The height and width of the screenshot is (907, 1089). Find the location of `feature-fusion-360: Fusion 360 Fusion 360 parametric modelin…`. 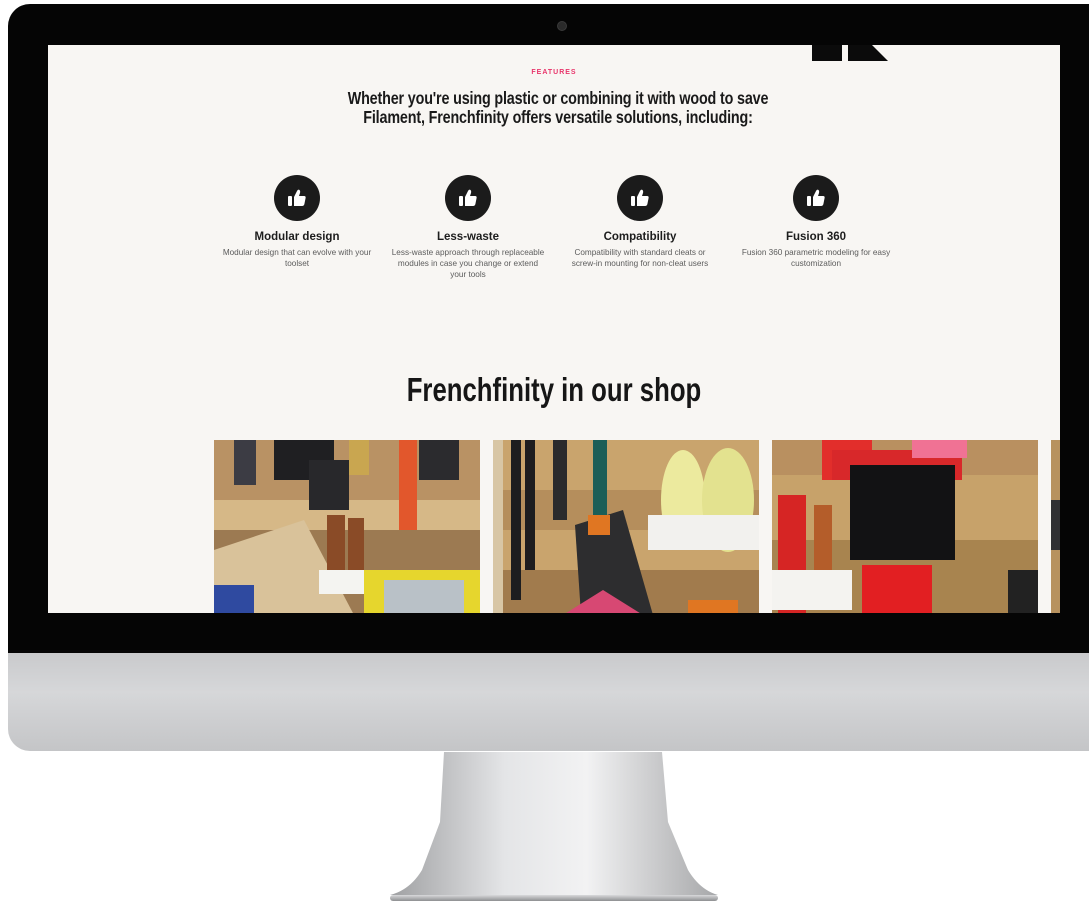

feature-fusion-360: Fusion 360 Fusion 360 parametric modelin… is located at coordinates (816, 222).